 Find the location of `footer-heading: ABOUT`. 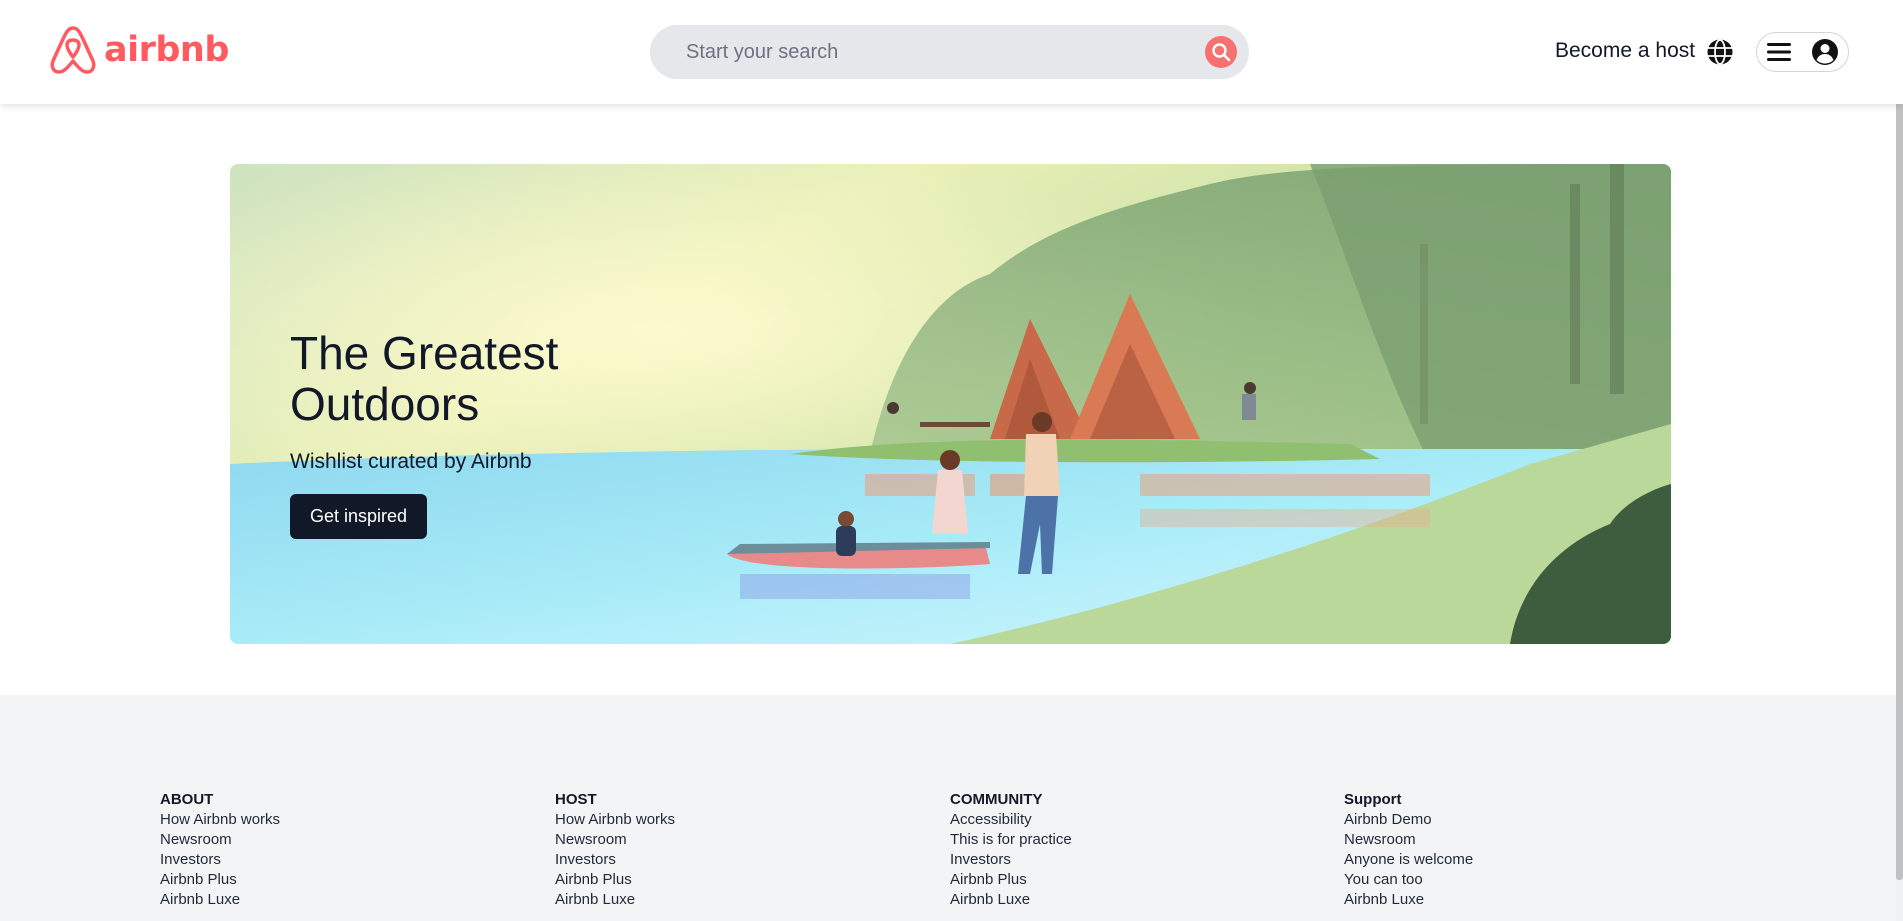

footer-heading: ABOUT is located at coordinates (187, 799).